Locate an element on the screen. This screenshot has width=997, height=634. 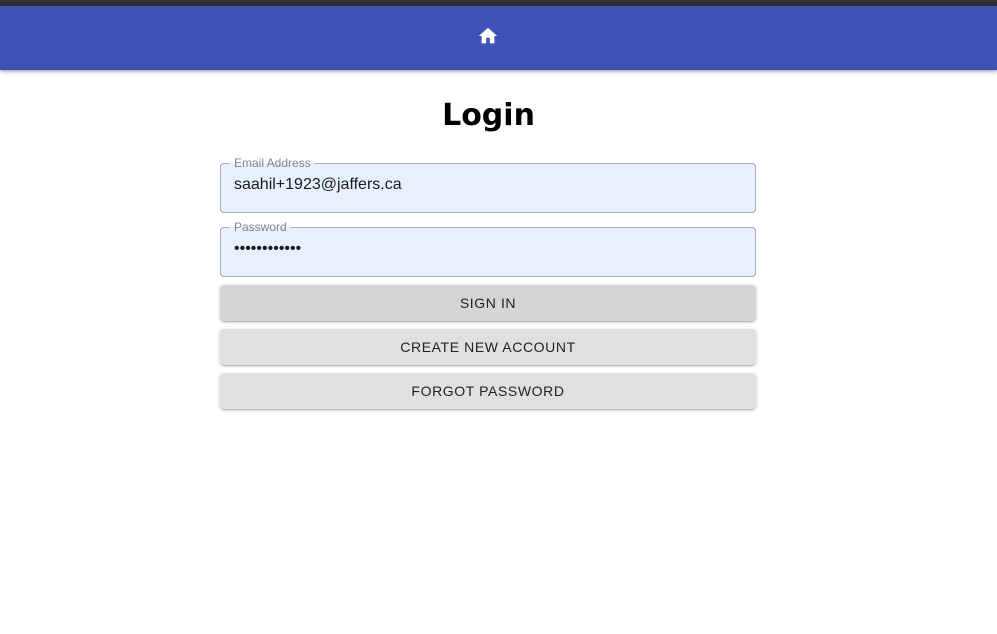
forgot-password-button: FORGOT PASSWORD is located at coordinates (488, 391).